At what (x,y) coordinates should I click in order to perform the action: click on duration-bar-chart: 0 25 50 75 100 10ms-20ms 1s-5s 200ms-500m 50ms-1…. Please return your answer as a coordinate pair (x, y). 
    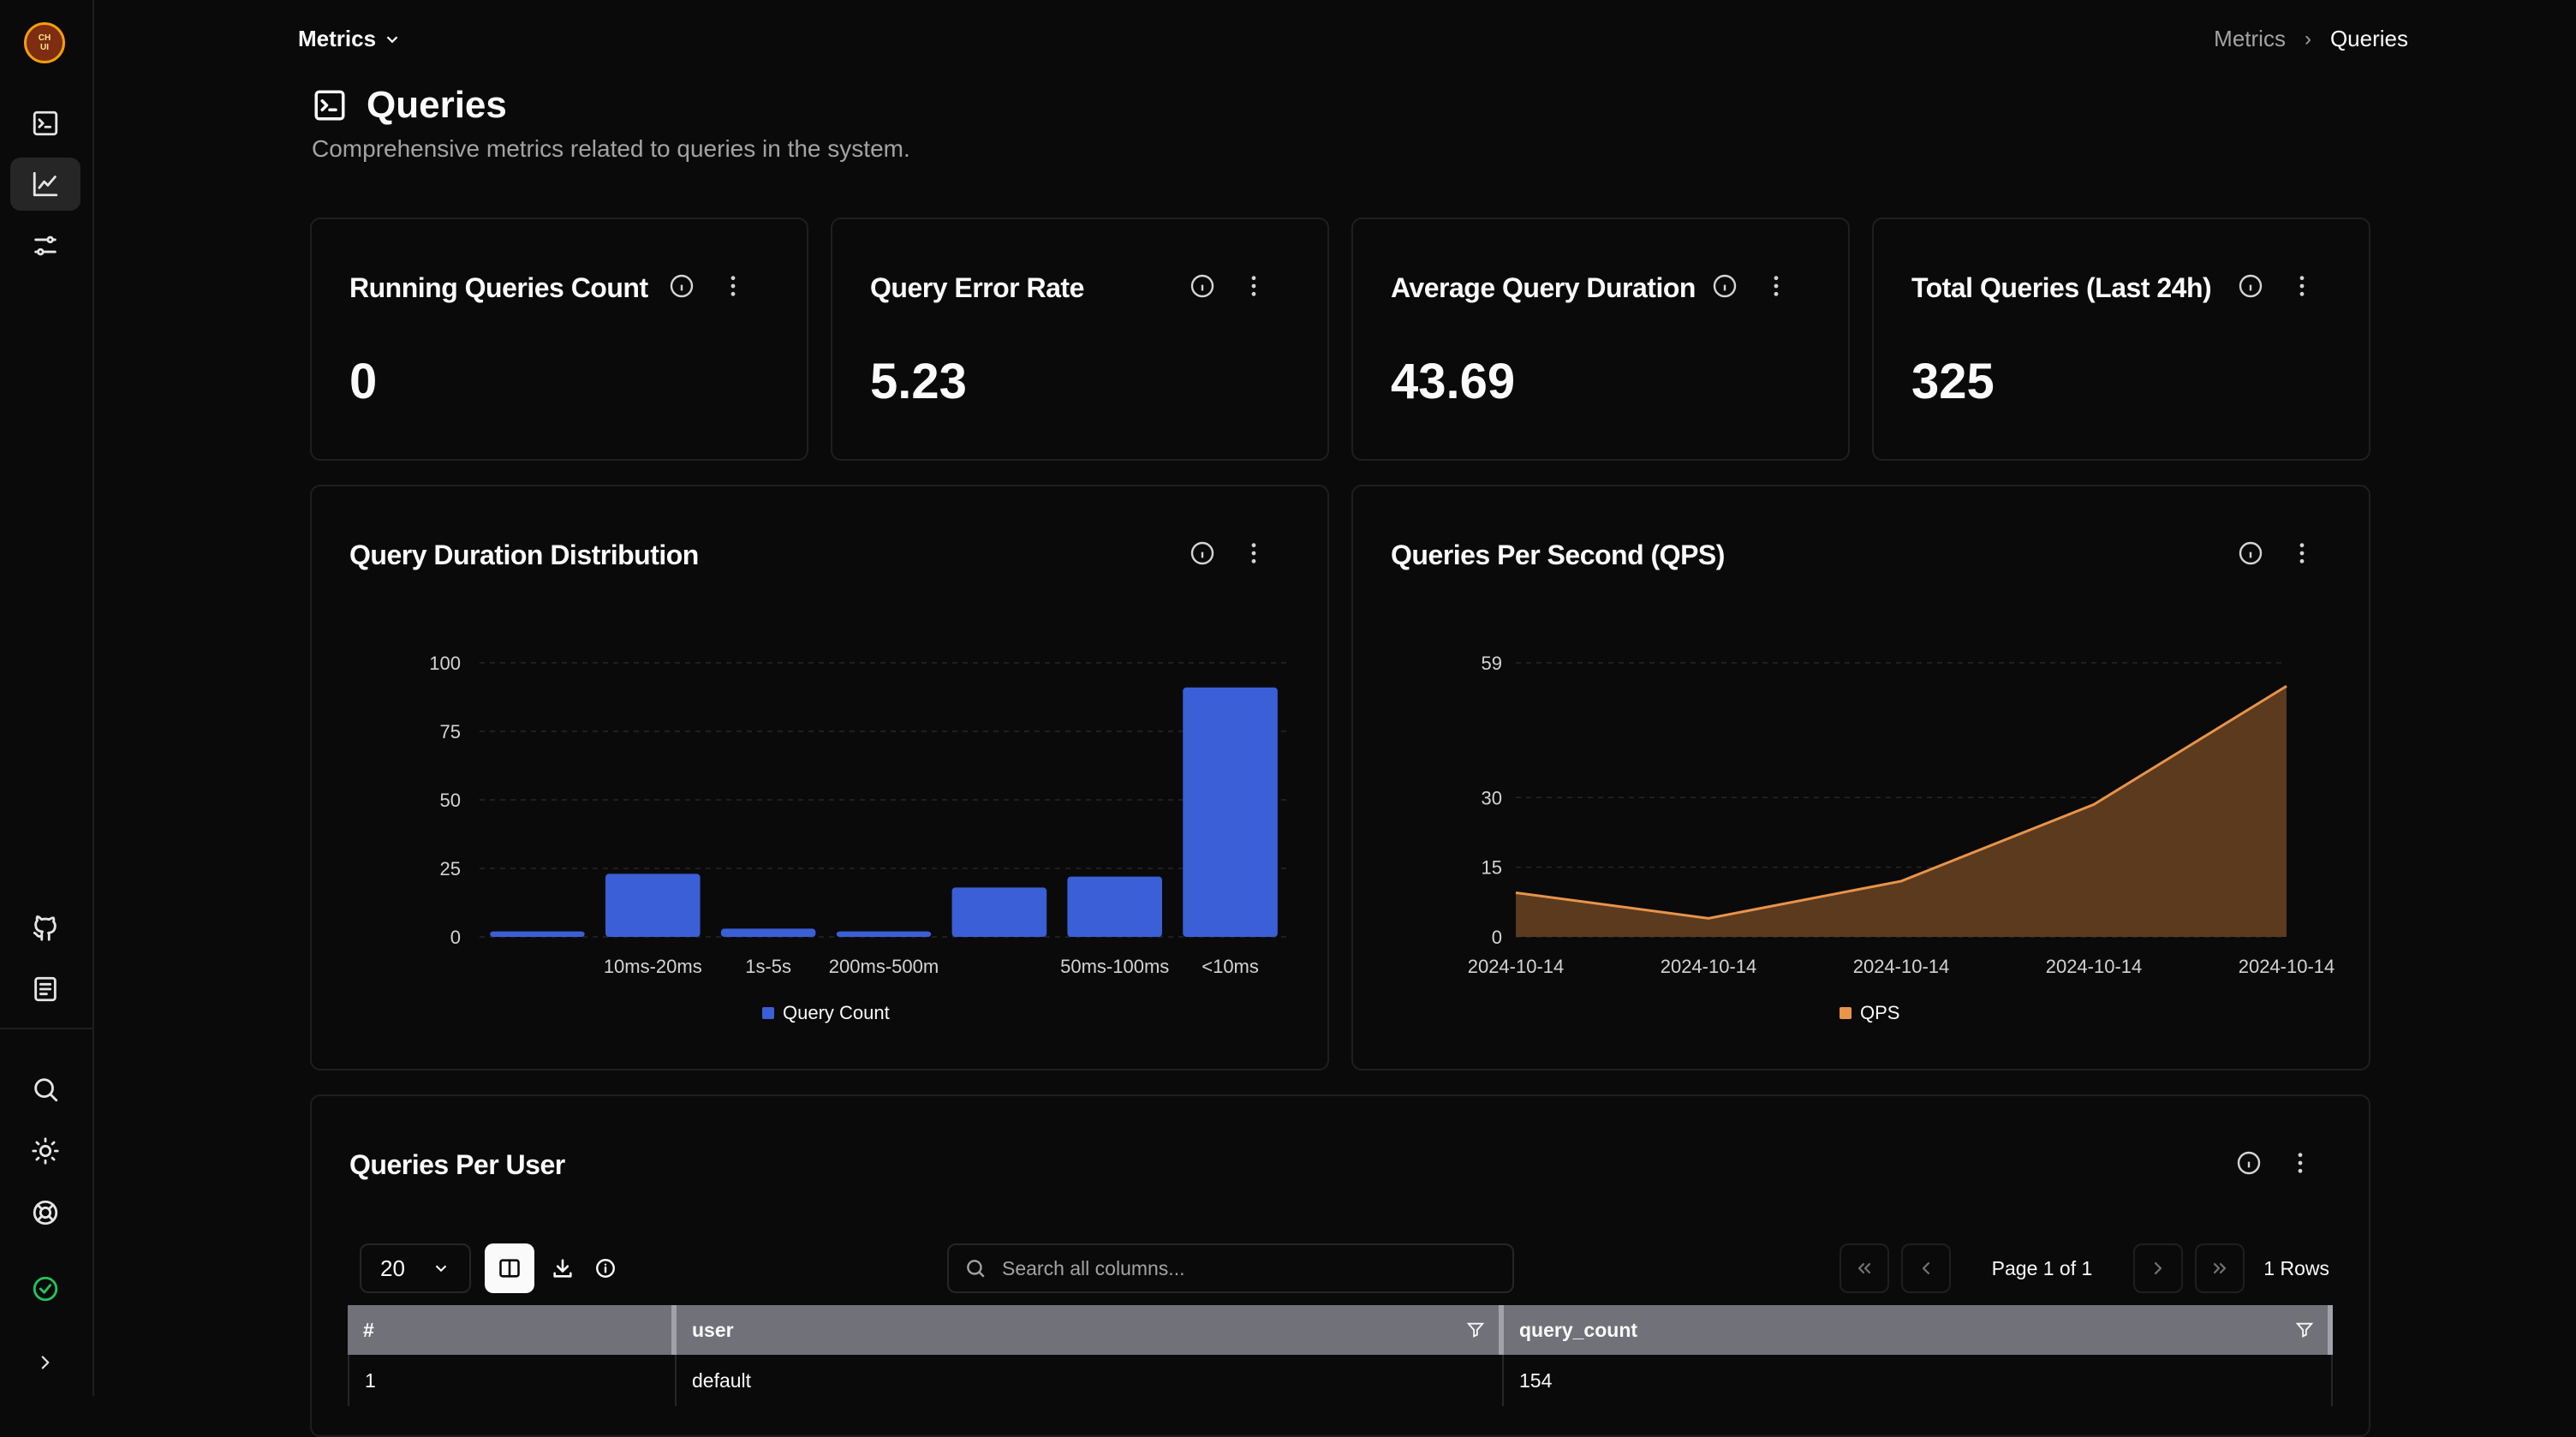
    Looking at the image, I should click on (858, 815).